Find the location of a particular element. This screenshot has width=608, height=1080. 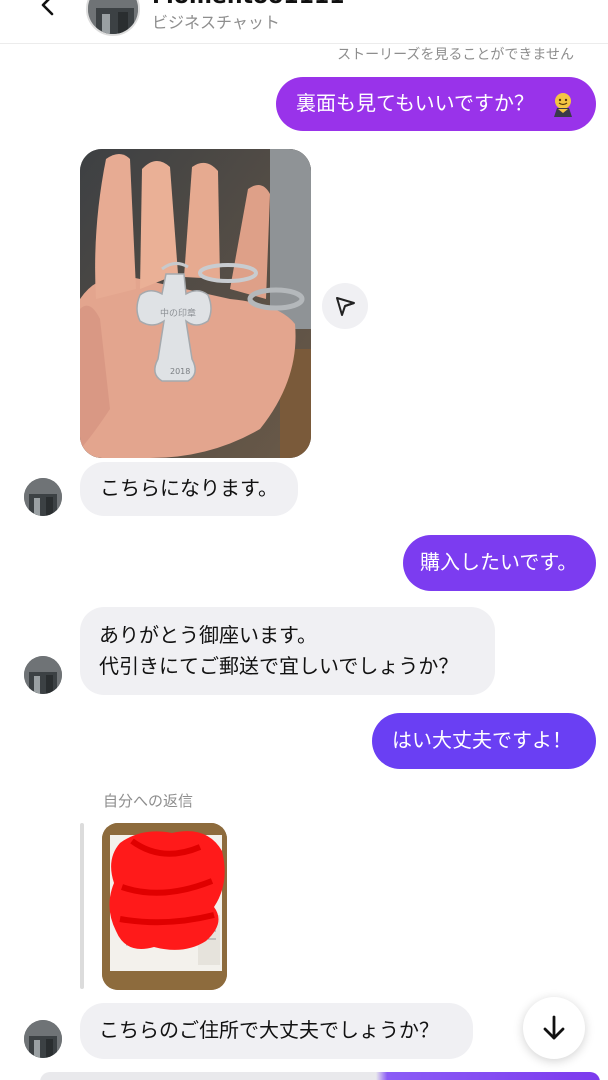

chat-header: Momentoo1111 ビジネスチャット is located at coordinates (304, 22).